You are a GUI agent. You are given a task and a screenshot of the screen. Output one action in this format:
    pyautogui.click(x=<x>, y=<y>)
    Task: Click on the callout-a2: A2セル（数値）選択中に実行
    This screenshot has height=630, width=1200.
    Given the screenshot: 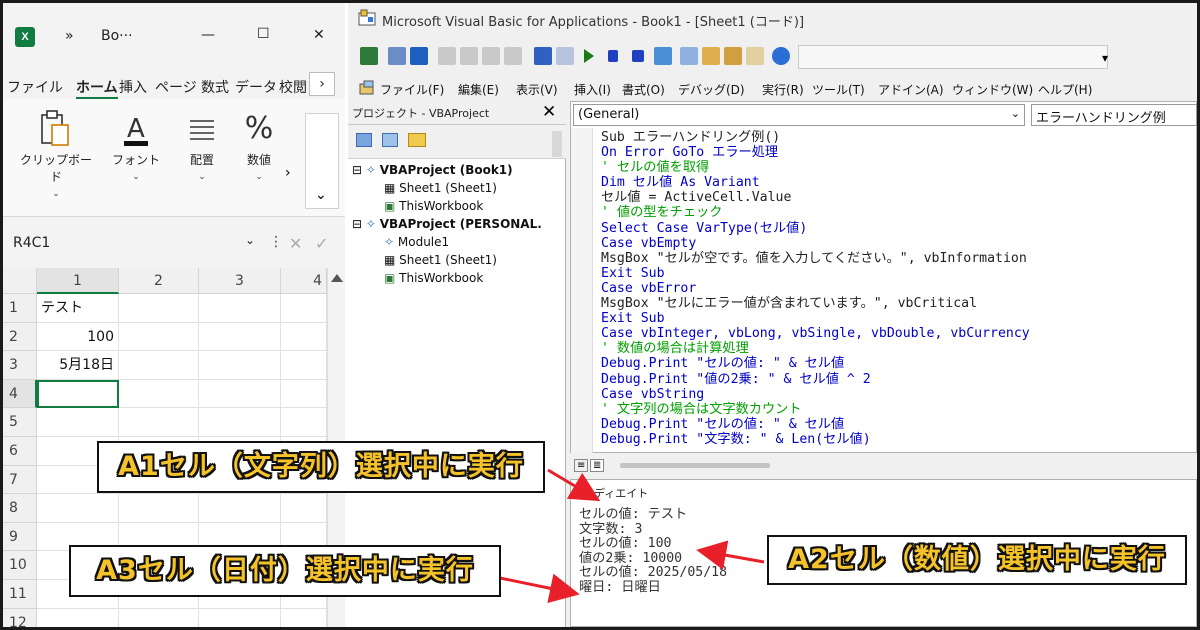 What is the action you would take?
    pyautogui.click(x=977, y=560)
    